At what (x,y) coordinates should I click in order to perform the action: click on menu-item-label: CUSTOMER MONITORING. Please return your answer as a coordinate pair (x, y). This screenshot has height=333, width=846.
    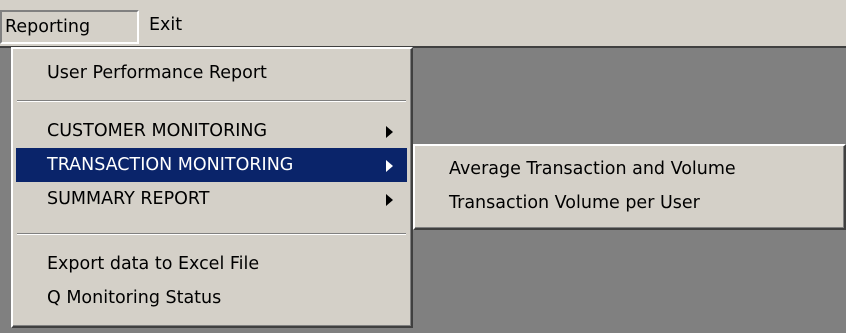
    Looking at the image, I should click on (157, 131).